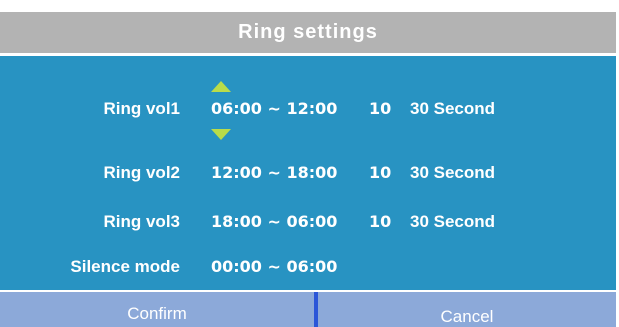  I want to click on time-range-value: 06:00 ~ 12:00, so click(274, 109).